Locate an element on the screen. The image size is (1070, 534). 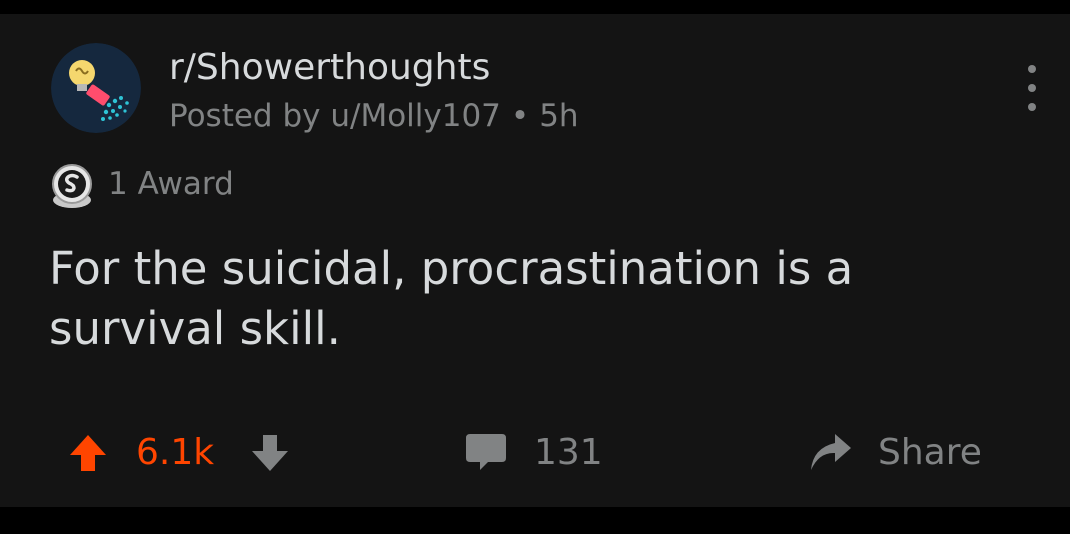
post-meta: Posted by u/Molly107 • 5h is located at coordinates (374, 116).